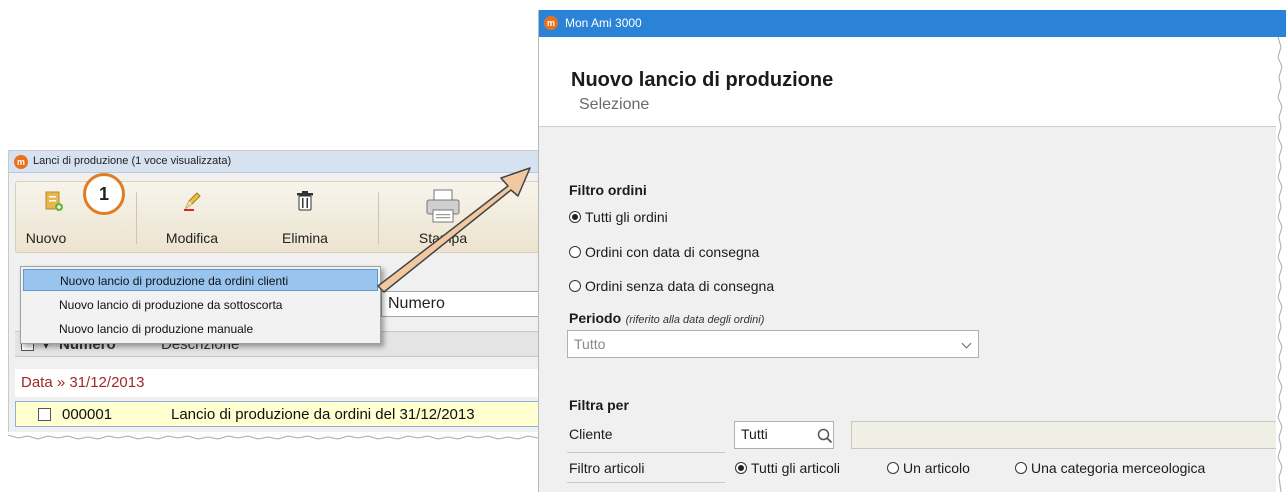 The height and width of the screenshot is (492, 1286). Describe the element at coordinates (590, 344) in the screenshot. I see `period-select-value: Tutto` at that location.